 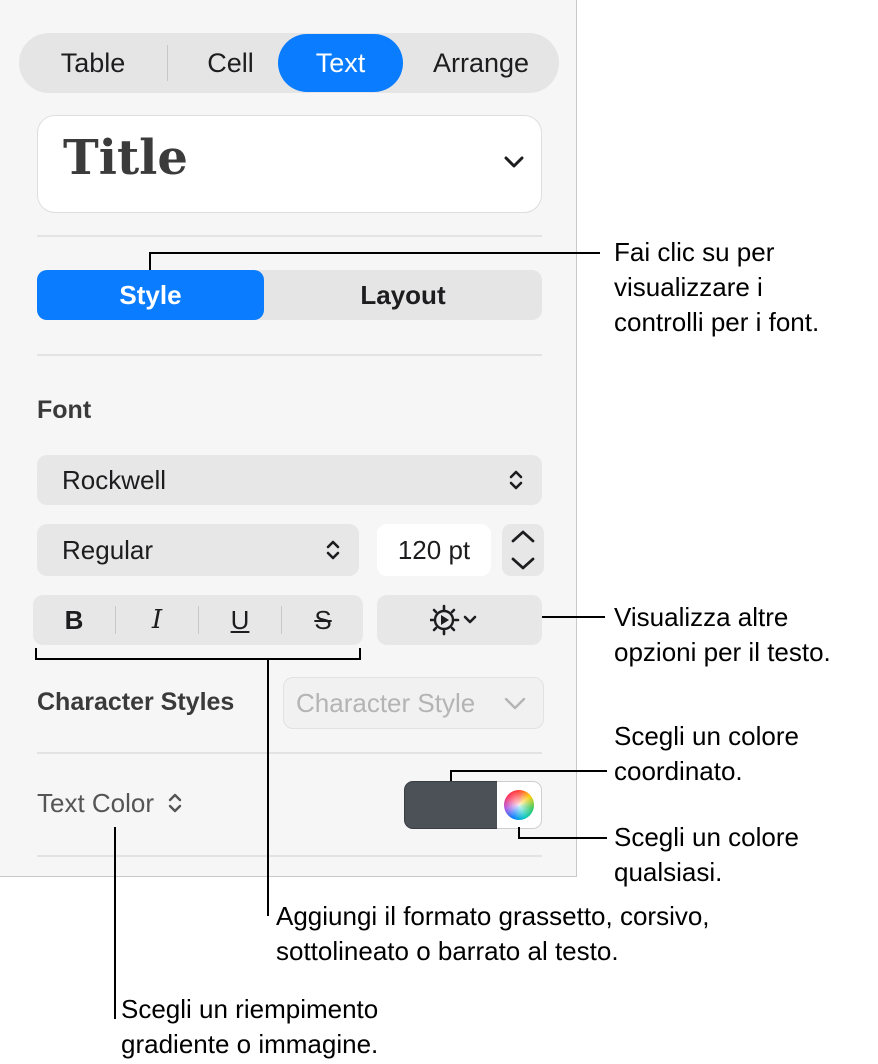 I want to click on callout-more-options: Visualizza altre opzioni per il testo., so click(x=722, y=634).